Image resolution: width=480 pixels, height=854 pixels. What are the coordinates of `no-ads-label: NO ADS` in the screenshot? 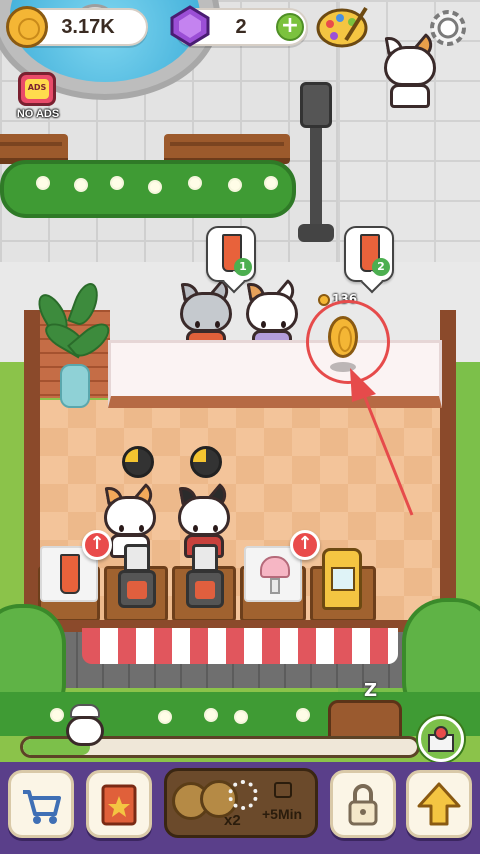 It's located at (38, 114).